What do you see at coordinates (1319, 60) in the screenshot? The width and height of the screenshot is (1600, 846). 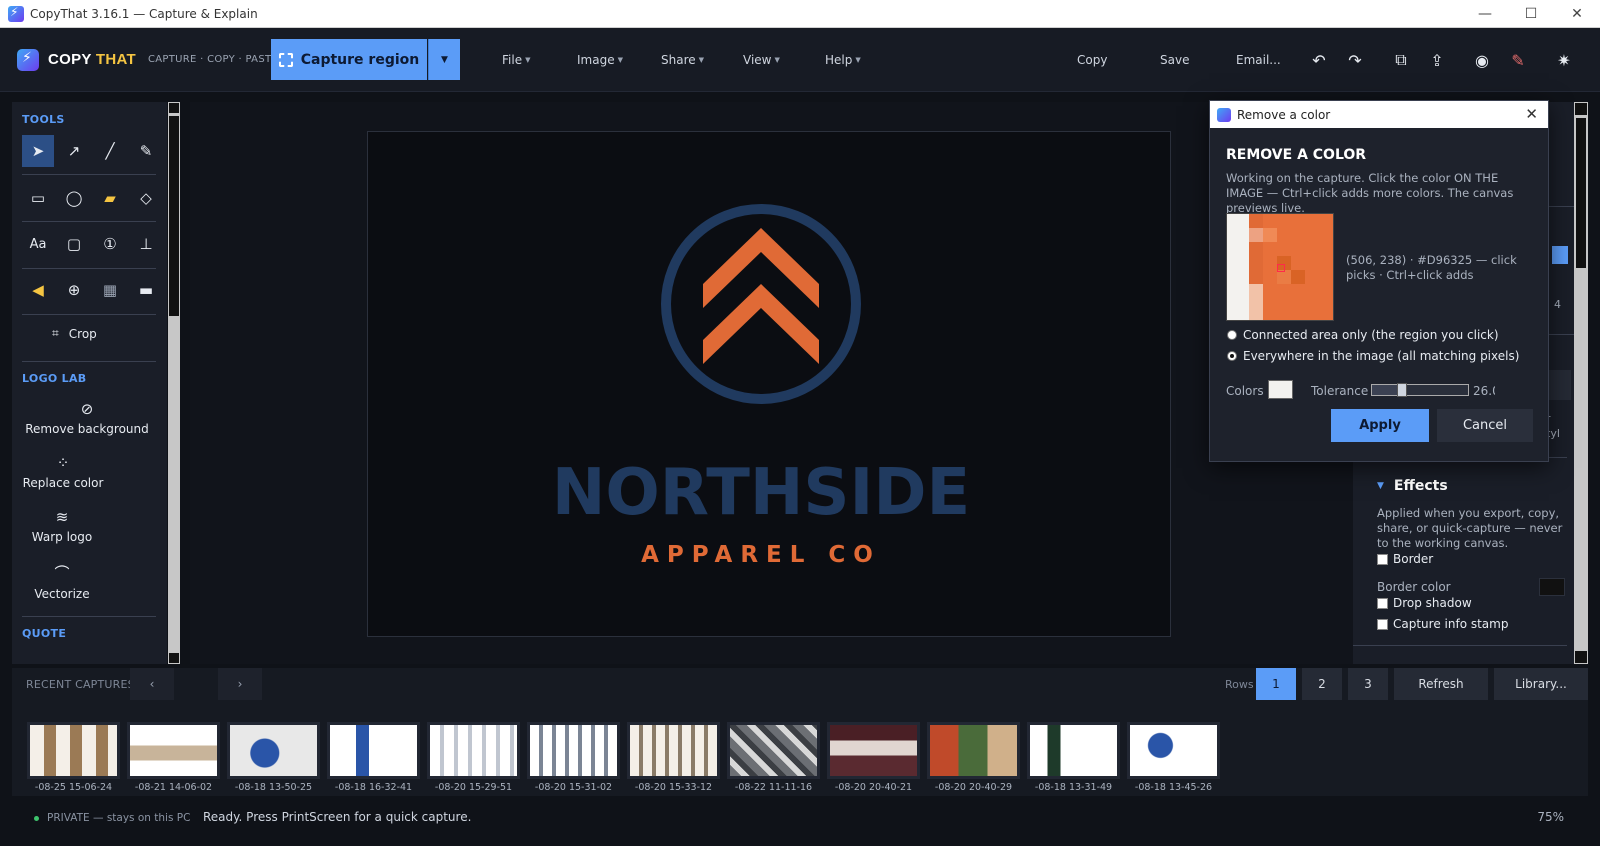 I see `undo-icon: ↶` at bounding box center [1319, 60].